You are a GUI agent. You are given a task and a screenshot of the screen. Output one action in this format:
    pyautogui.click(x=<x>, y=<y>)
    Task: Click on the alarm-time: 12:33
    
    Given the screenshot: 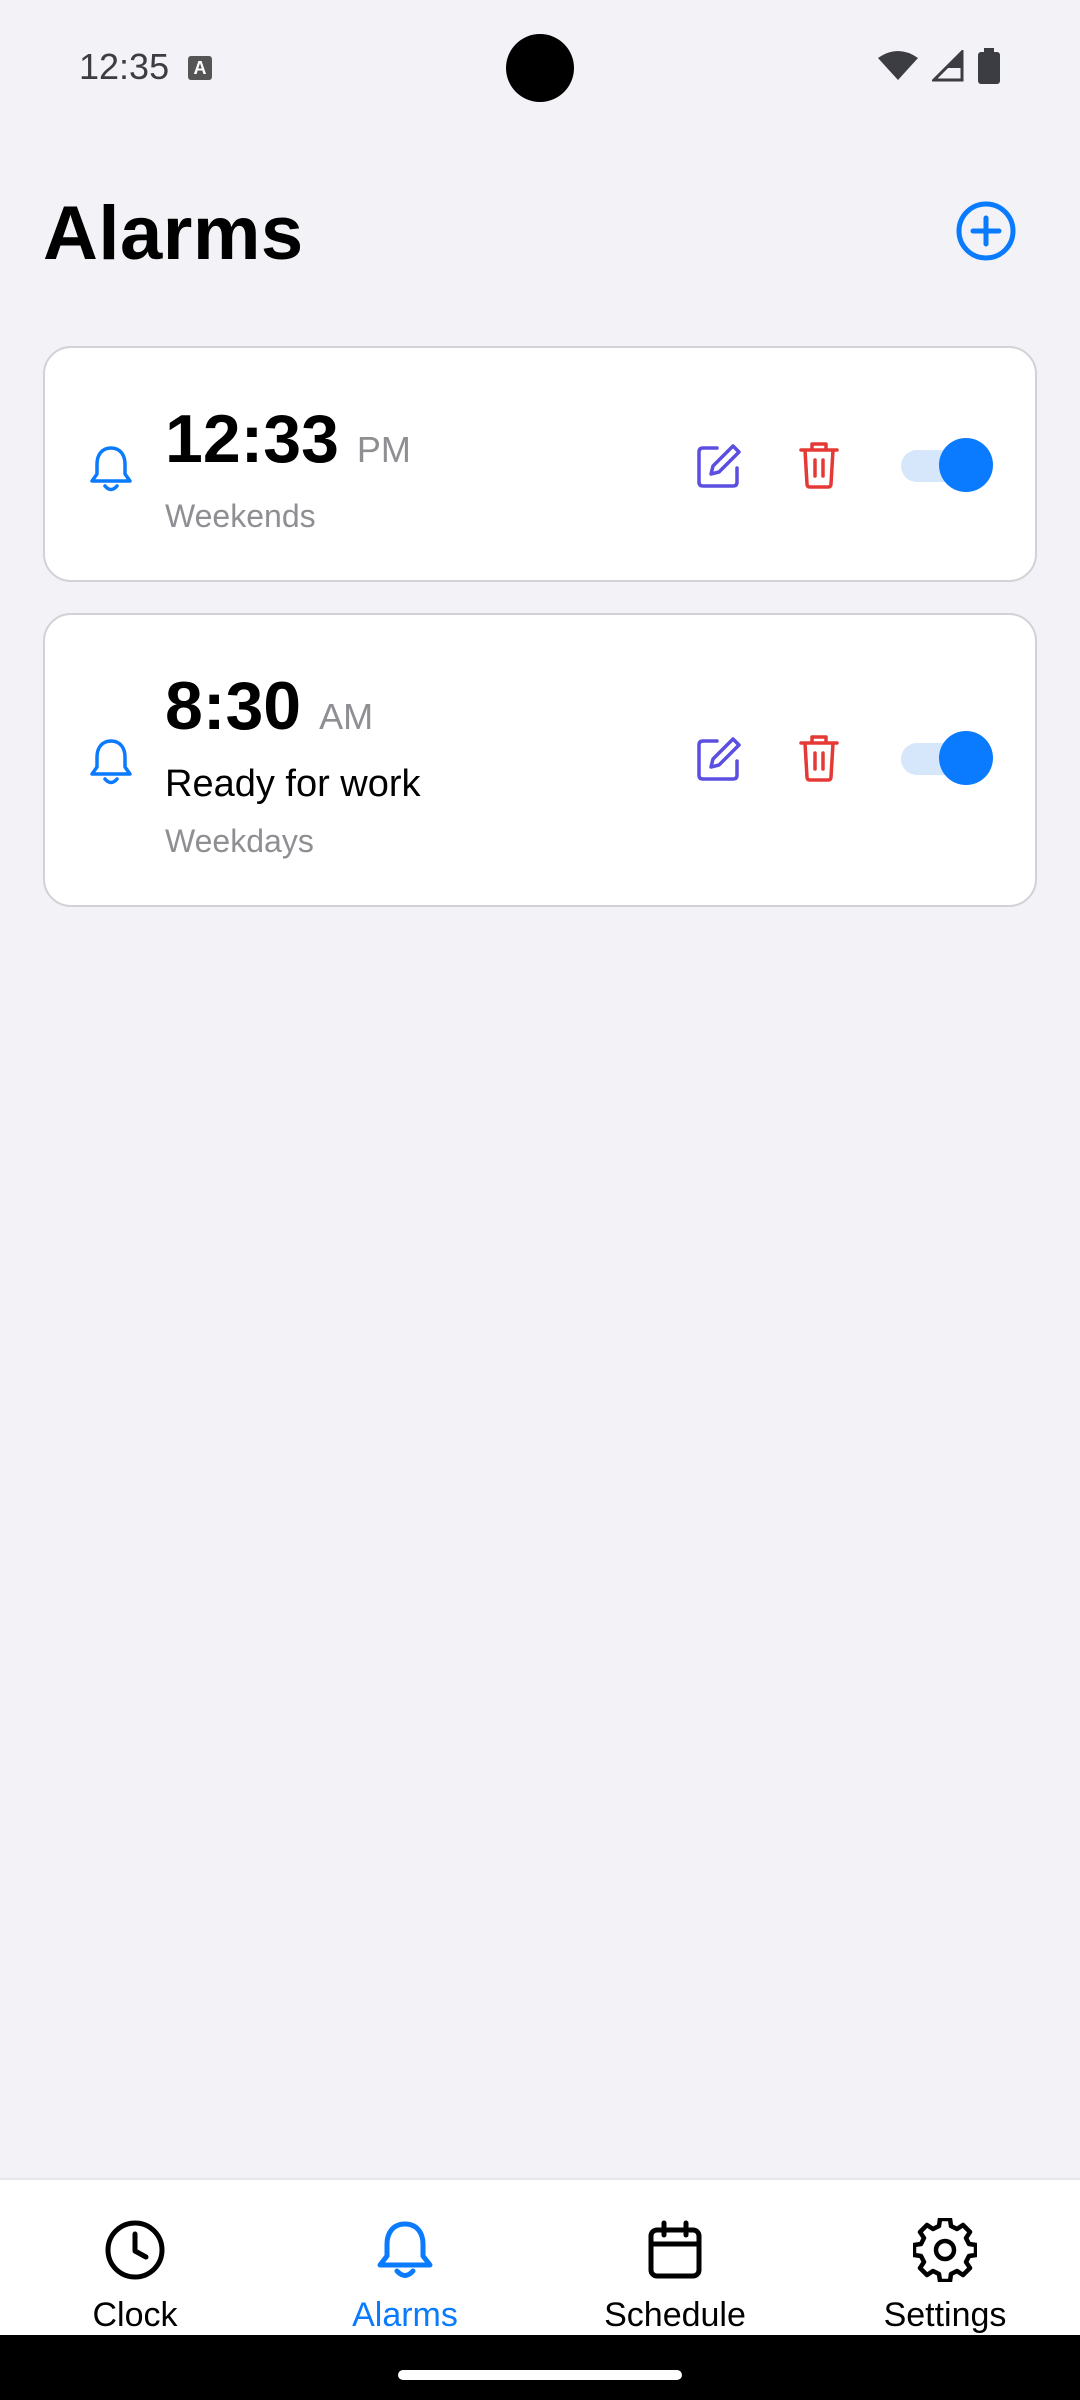 What is the action you would take?
    pyautogui.click(x=252, y=439)
    